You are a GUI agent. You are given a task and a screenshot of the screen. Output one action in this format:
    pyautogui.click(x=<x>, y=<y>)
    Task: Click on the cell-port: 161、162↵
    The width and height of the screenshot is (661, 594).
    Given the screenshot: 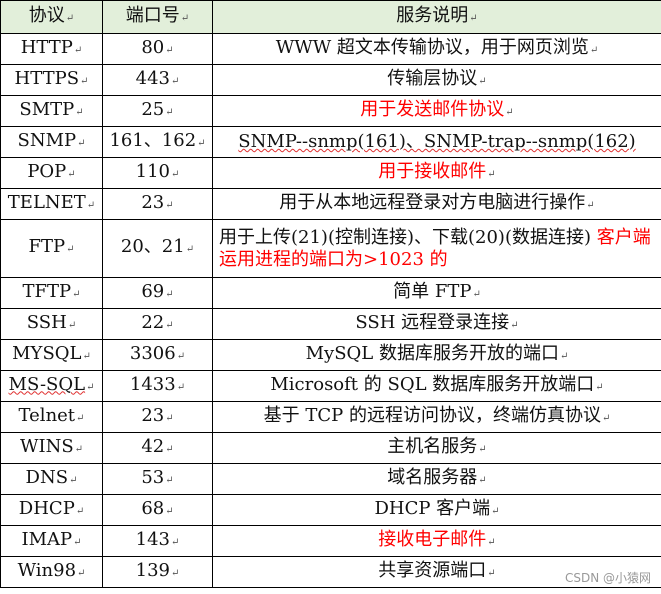 What is the action you would take?
    pyautogui.click(x=157, y=142)
    